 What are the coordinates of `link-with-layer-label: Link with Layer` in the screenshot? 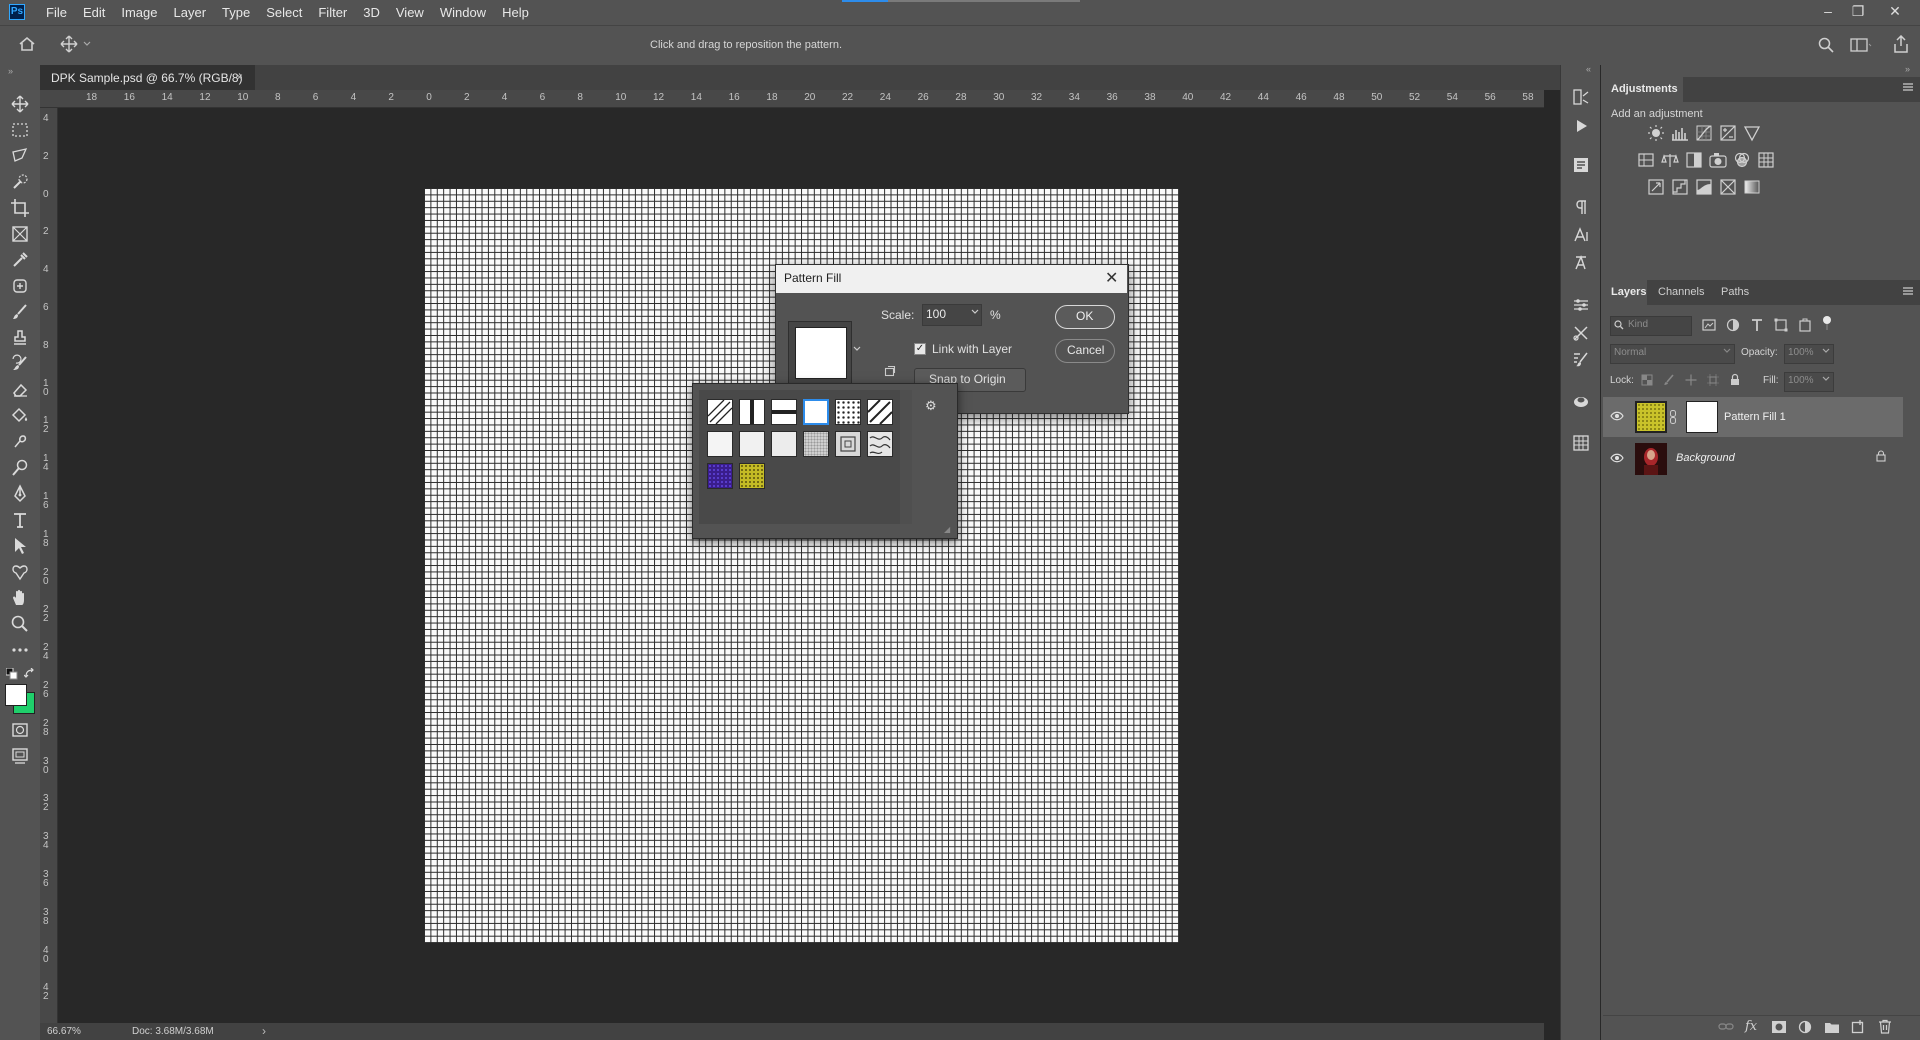 It's located at (972, 349).